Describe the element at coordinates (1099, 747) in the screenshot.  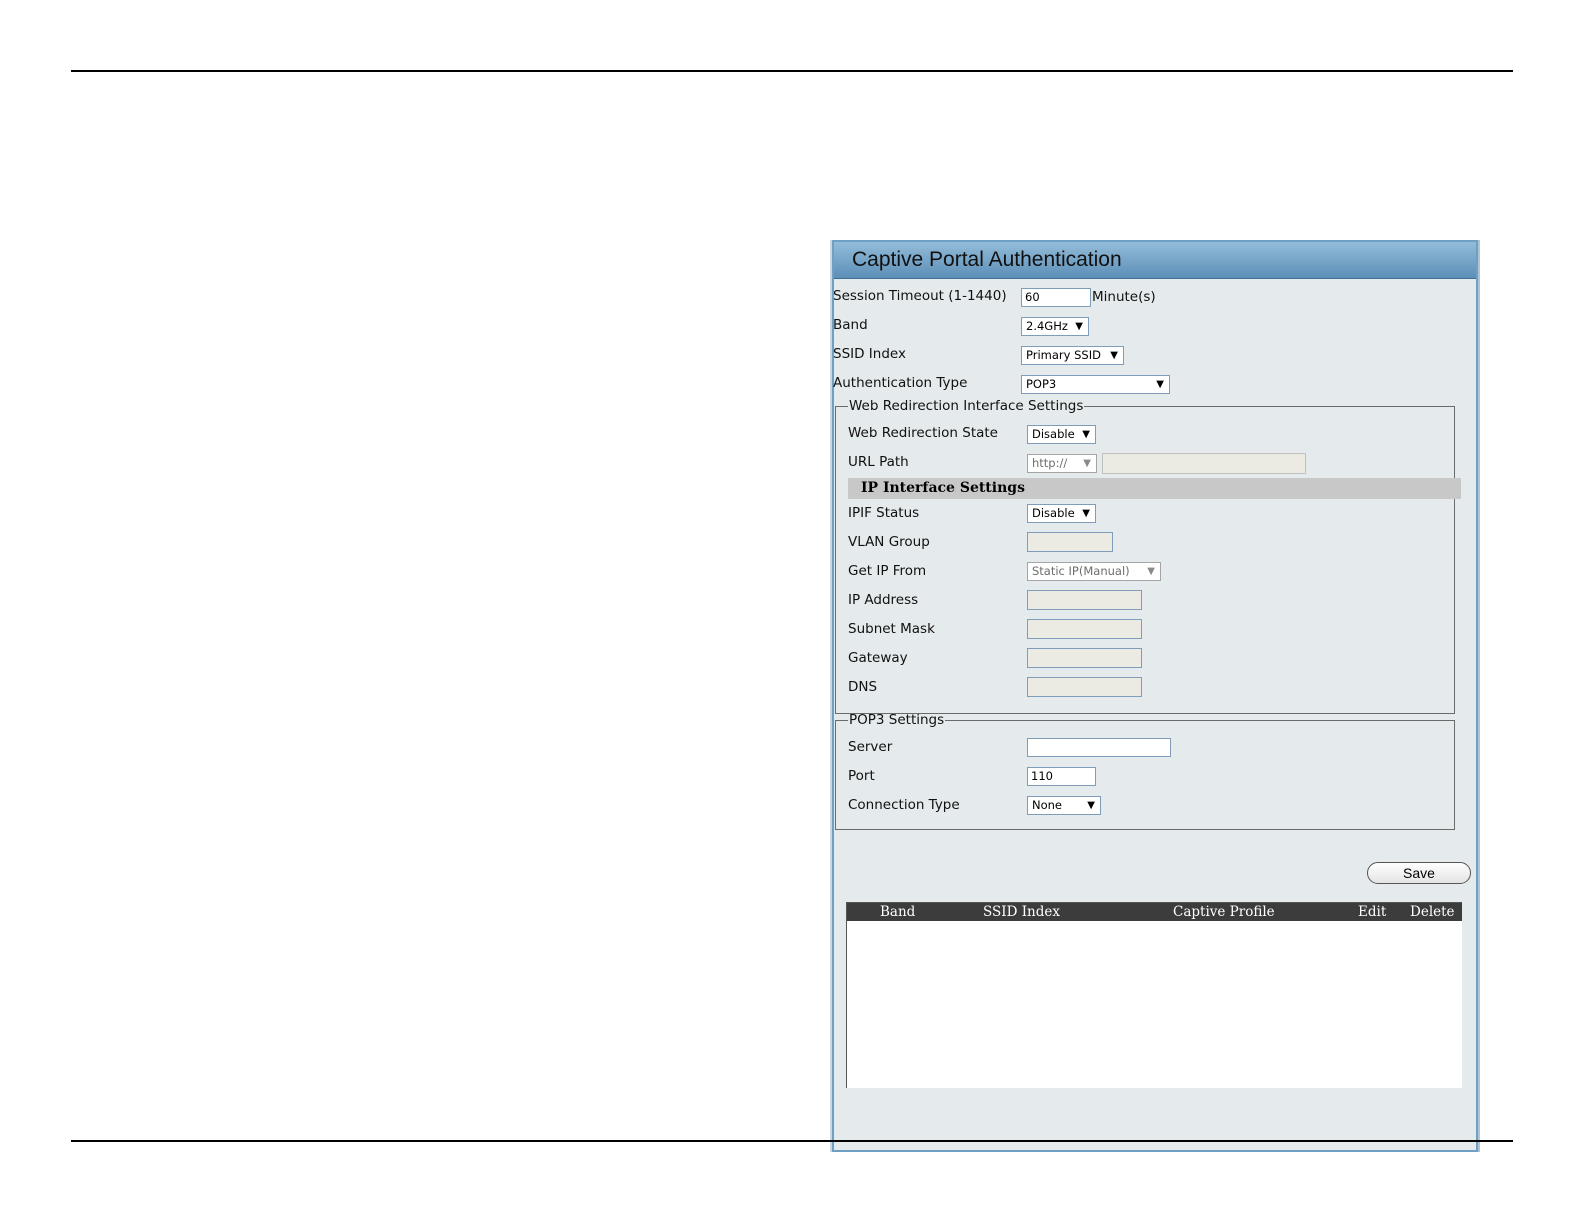
I see `pop3-server-input` at that location.